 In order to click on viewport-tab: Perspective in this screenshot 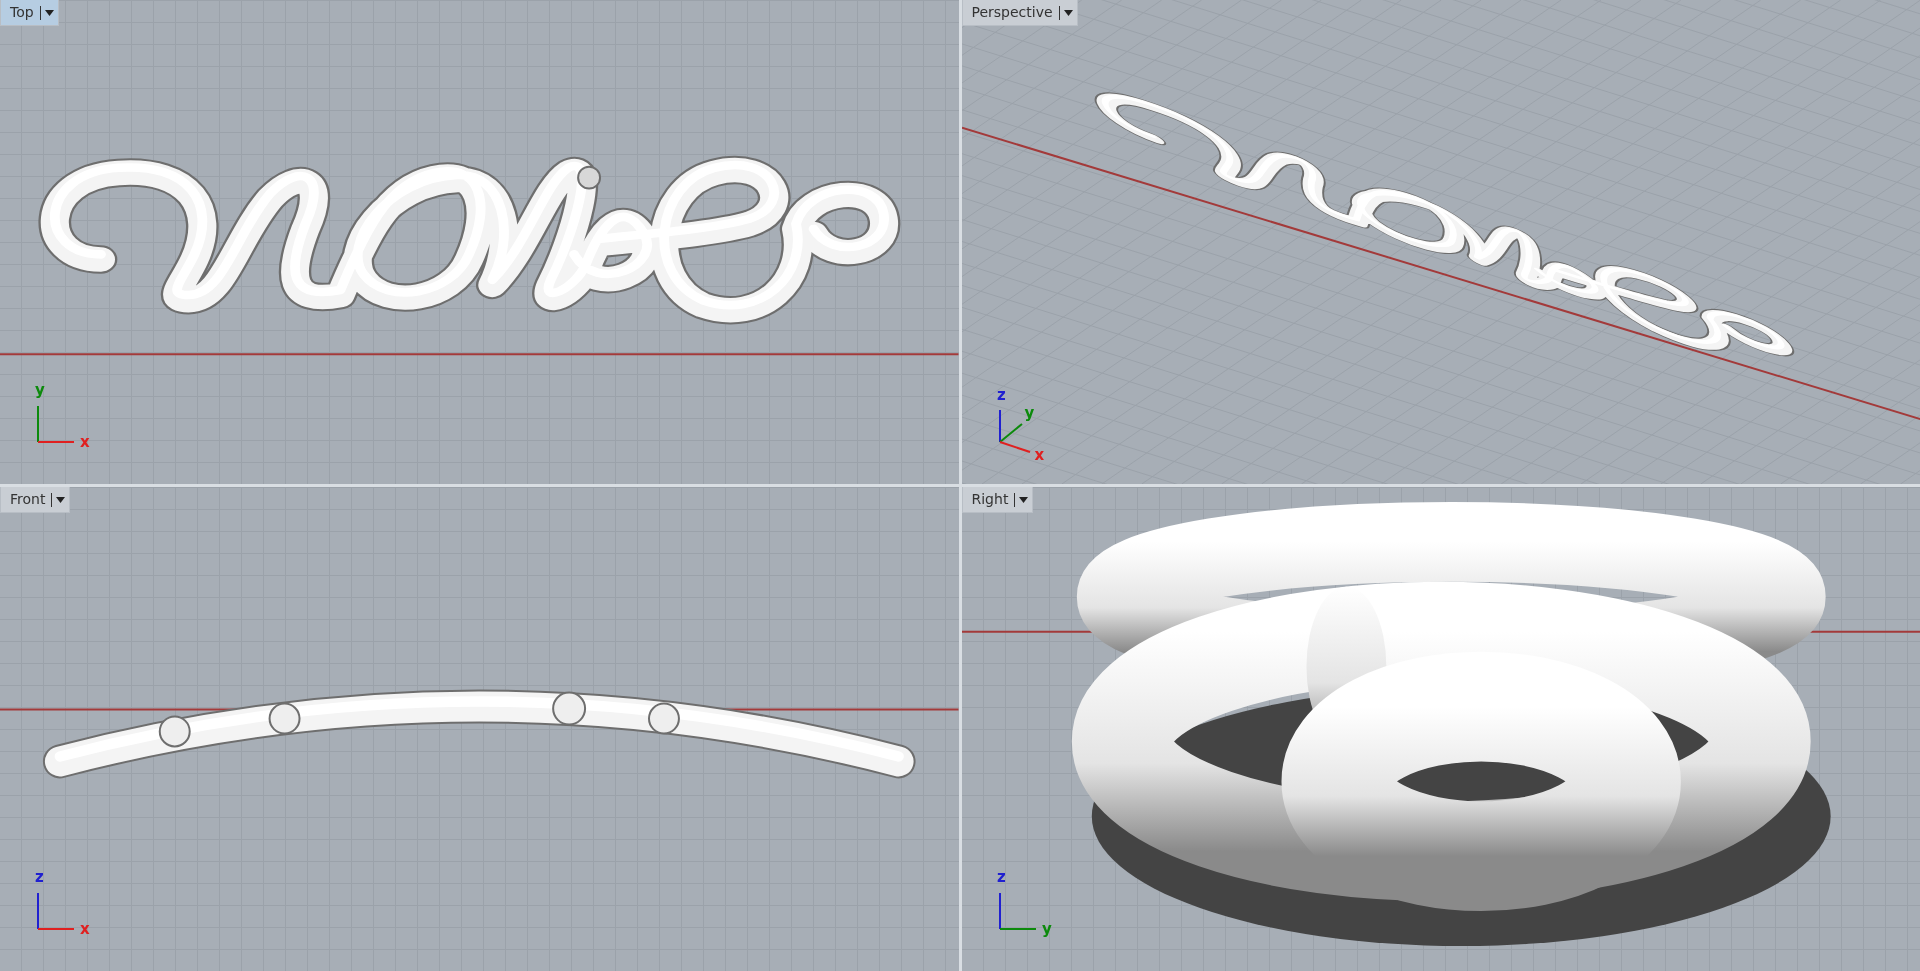, I will do `click(1019, 13)`.